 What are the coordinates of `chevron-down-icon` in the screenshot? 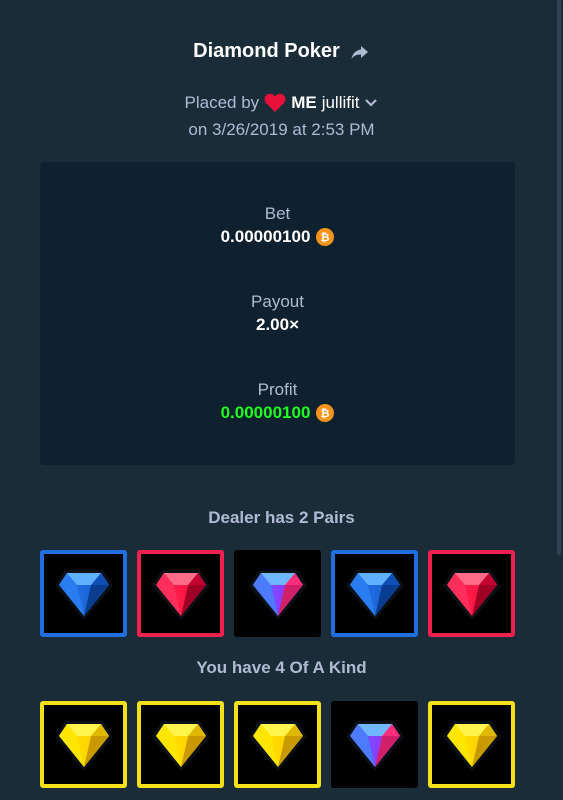 It's located at (371, 103).